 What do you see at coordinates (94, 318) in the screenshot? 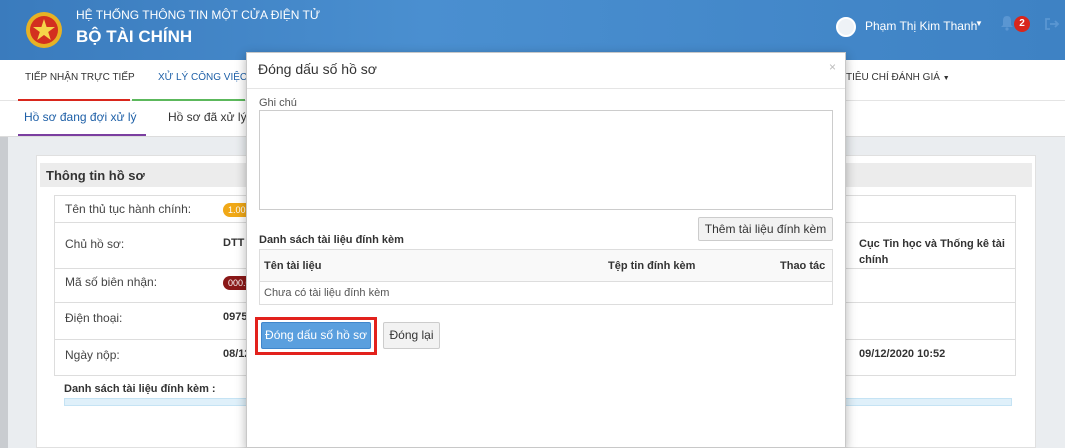
I see `info-label: Điện thoại:` at bounding box center [94, 318].